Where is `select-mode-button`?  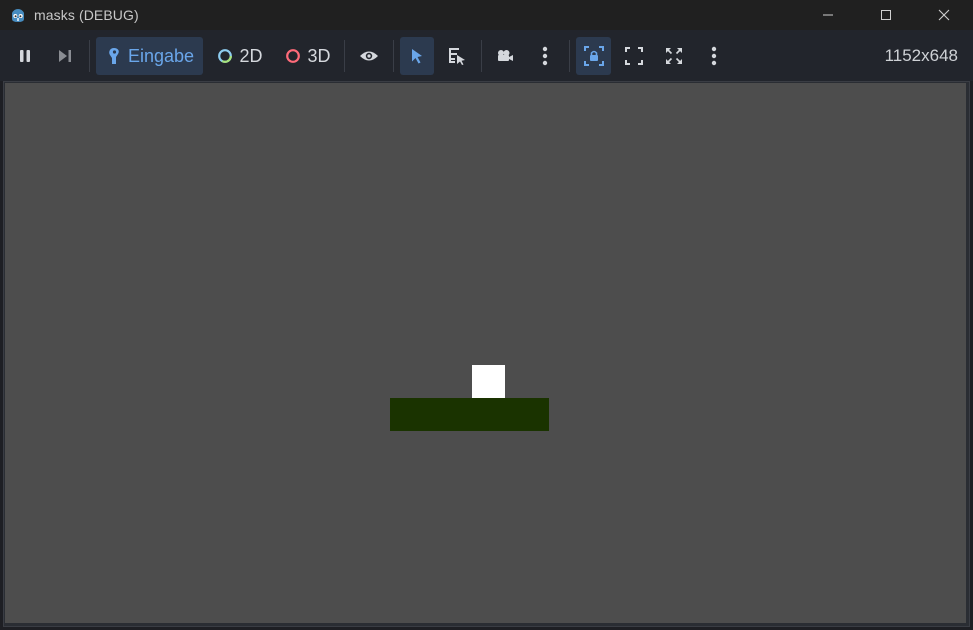
select-mode-button is located at coordinates (417, 56).